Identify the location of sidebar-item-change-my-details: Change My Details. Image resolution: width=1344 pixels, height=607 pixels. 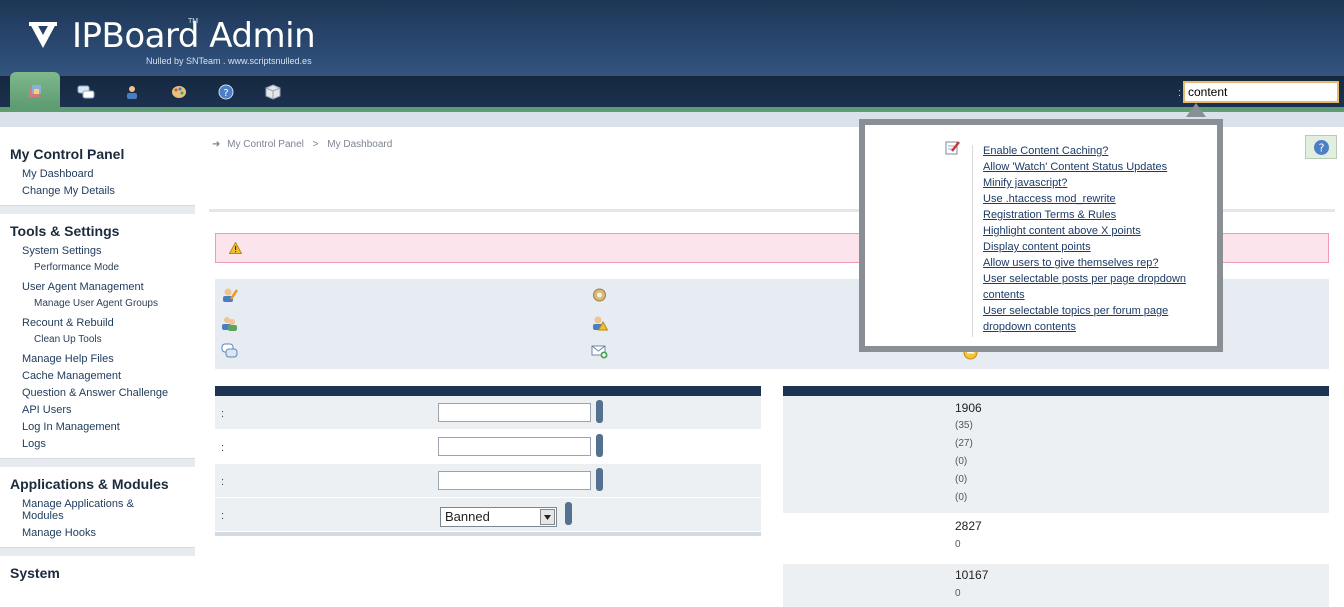
(97, 194).